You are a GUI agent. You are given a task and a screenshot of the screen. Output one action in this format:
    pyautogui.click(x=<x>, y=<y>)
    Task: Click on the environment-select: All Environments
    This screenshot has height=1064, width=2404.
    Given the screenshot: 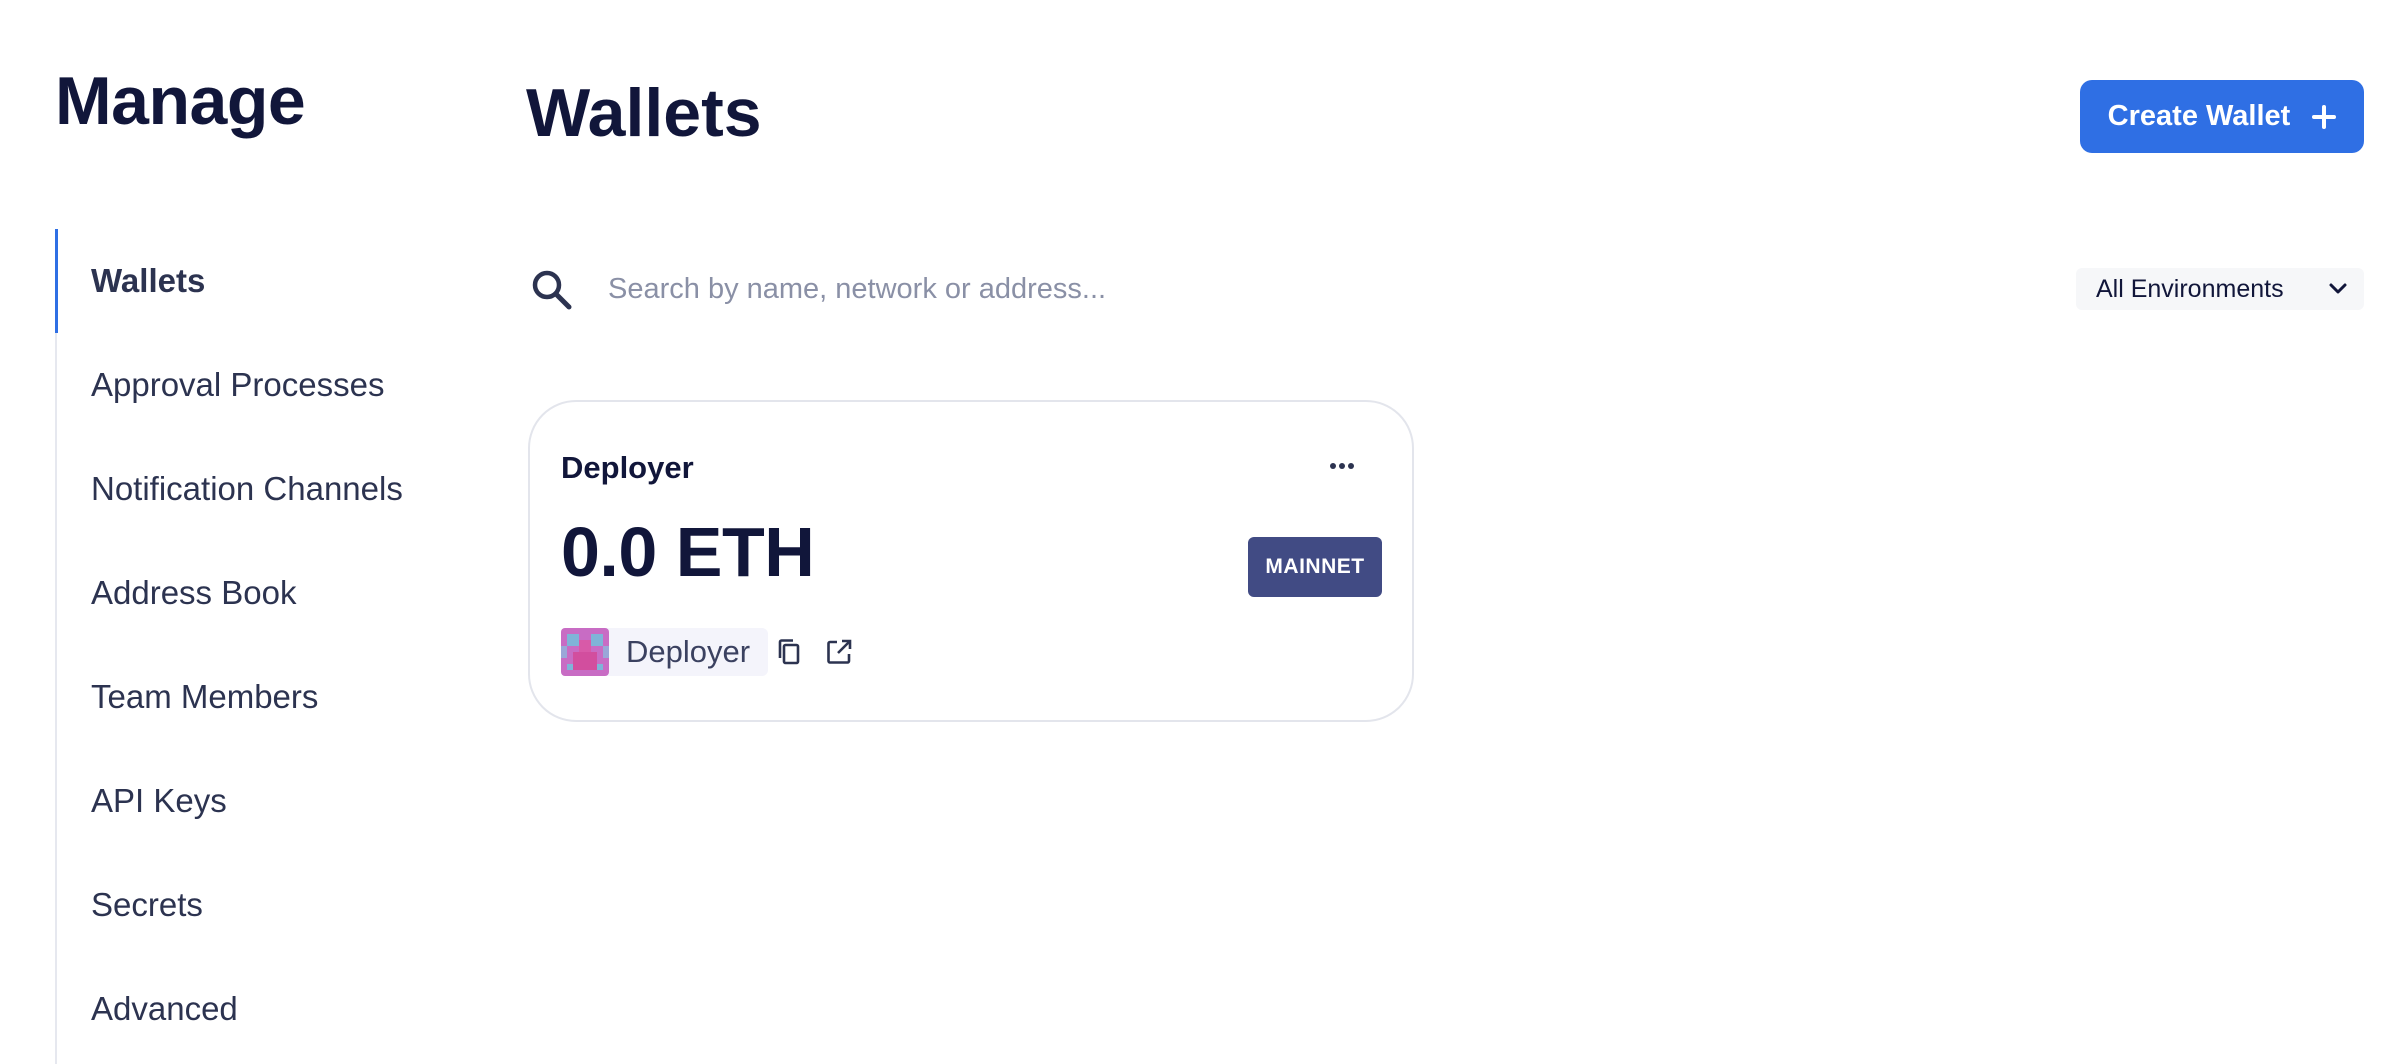 What is the action you would take?
    pyautogui.click(x=2220, y=289)
    